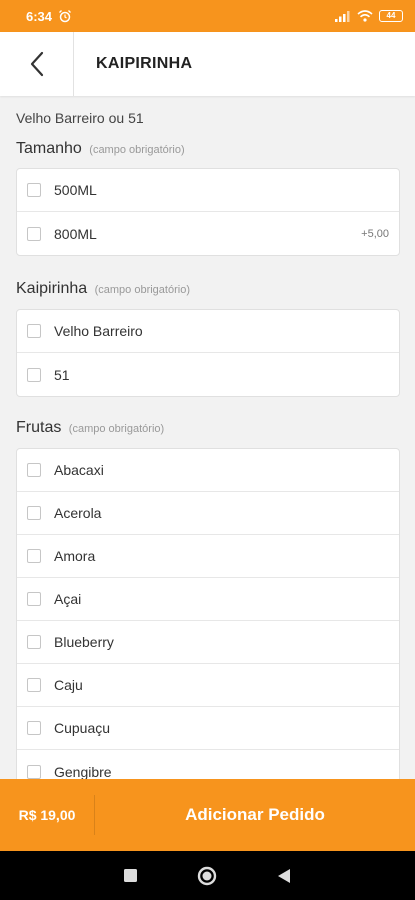 The image size is (415, 900). What do you see at coordinates (78, 513) in the screenshot?
I see `option-label: Acerola` at bounding box center [78, 513].